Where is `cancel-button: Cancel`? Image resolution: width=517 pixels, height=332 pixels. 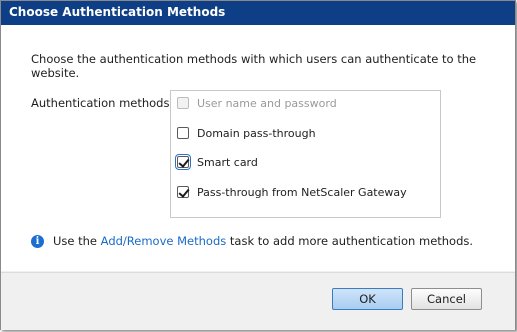
cancel-button: Cancel is located at coordinates (446, 299).